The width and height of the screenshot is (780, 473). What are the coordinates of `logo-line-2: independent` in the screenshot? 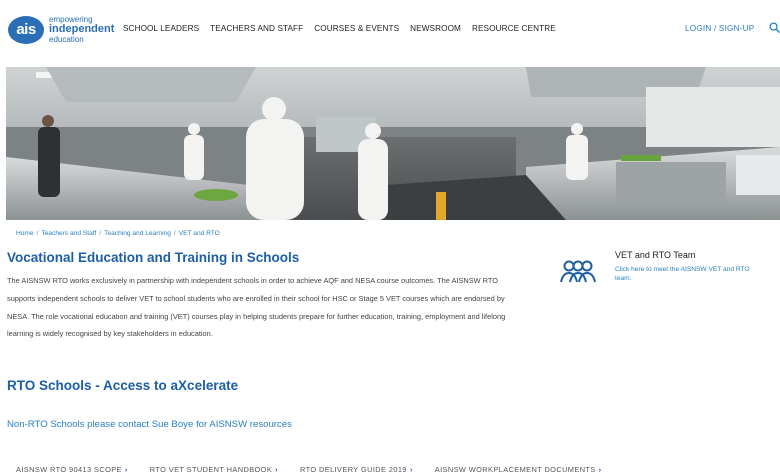 It's located at (82, 29).